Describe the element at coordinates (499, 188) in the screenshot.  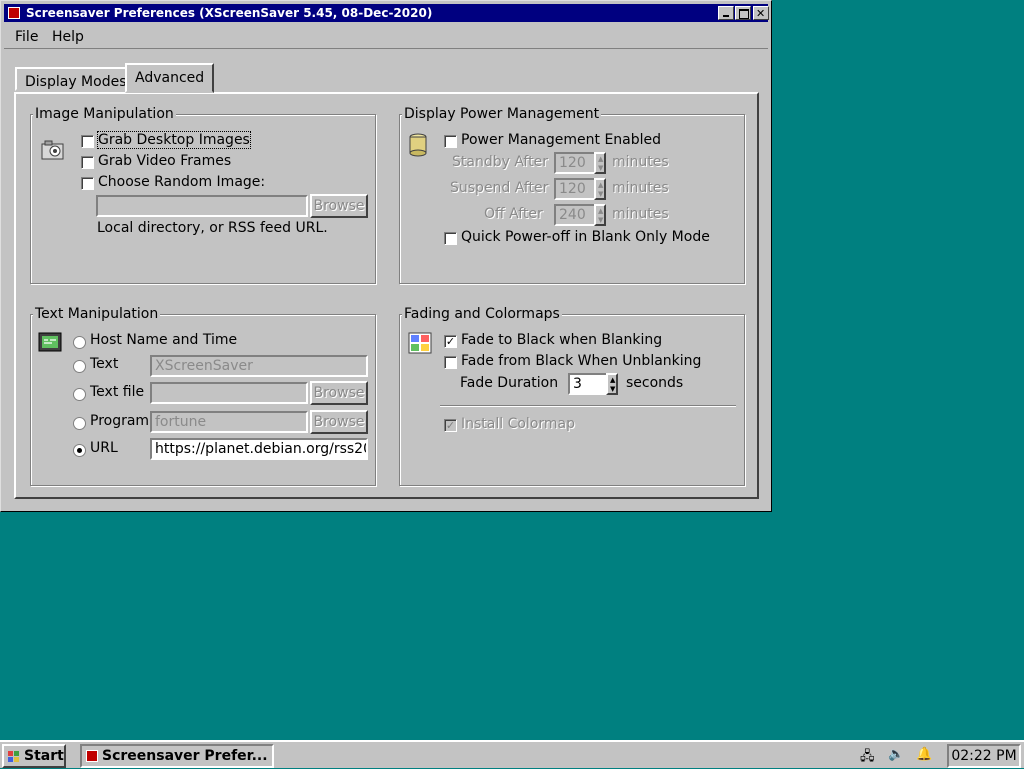
I see `suspend-label: Suspend After` at that location.